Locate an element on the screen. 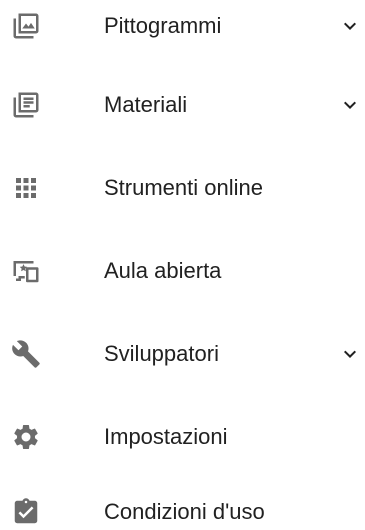  menu-item-label: Pittogrammi is located at coordinates (163, 25).